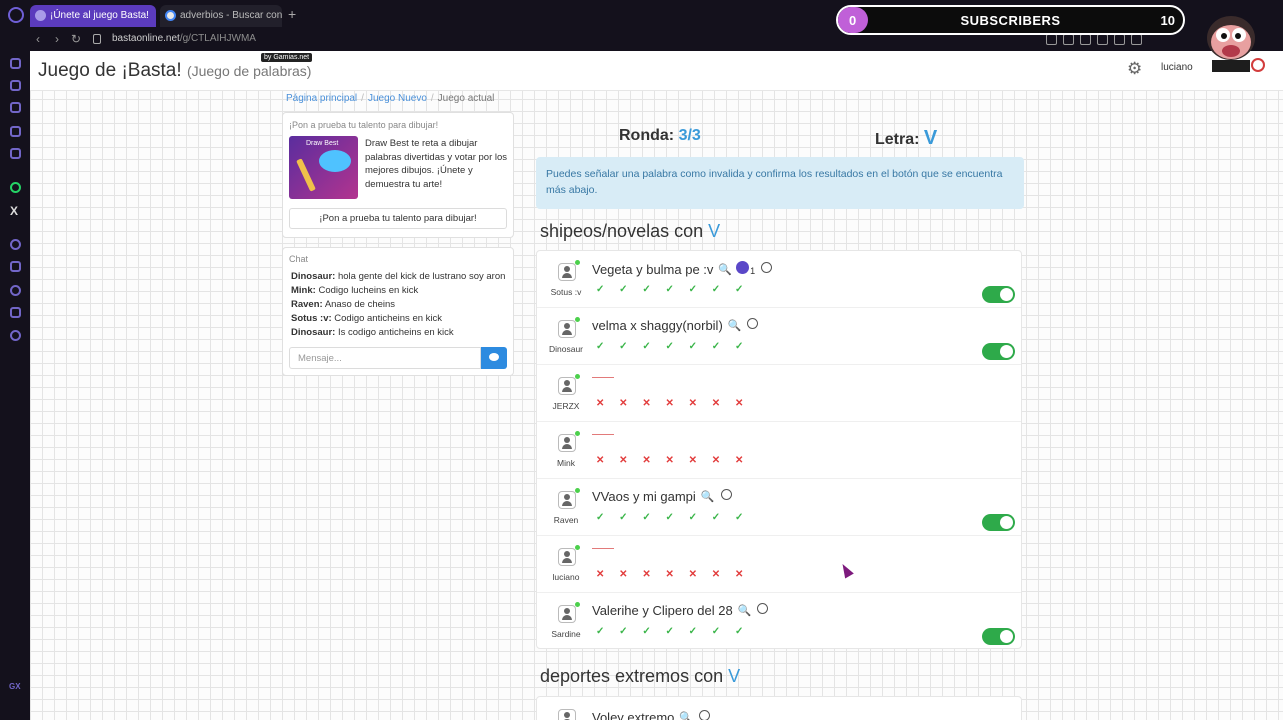 This screenshot has width=1283, height=720. What do you see at coordinates (15, 63) in the screenshot?
I see `twitch-icon` at bounding box center [15, 63].